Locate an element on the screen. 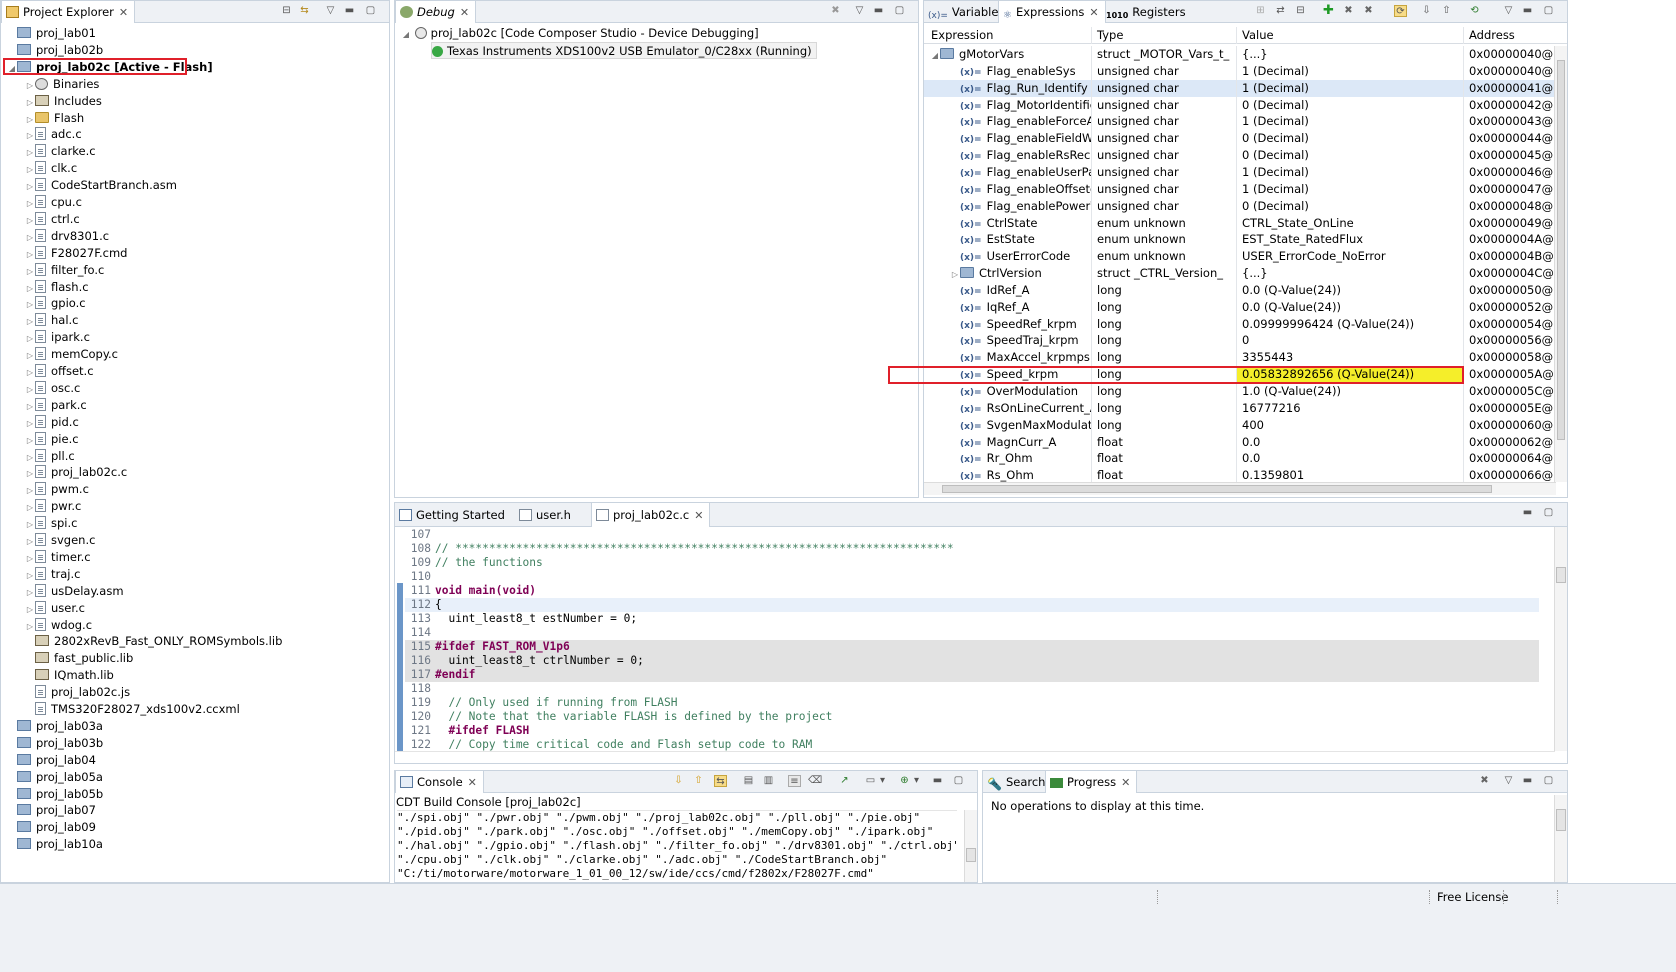 Image resolution: width=1676 pixels, height=972 pixels. tree-item: ▷ clarke.c is located at coordinates (60, 151).